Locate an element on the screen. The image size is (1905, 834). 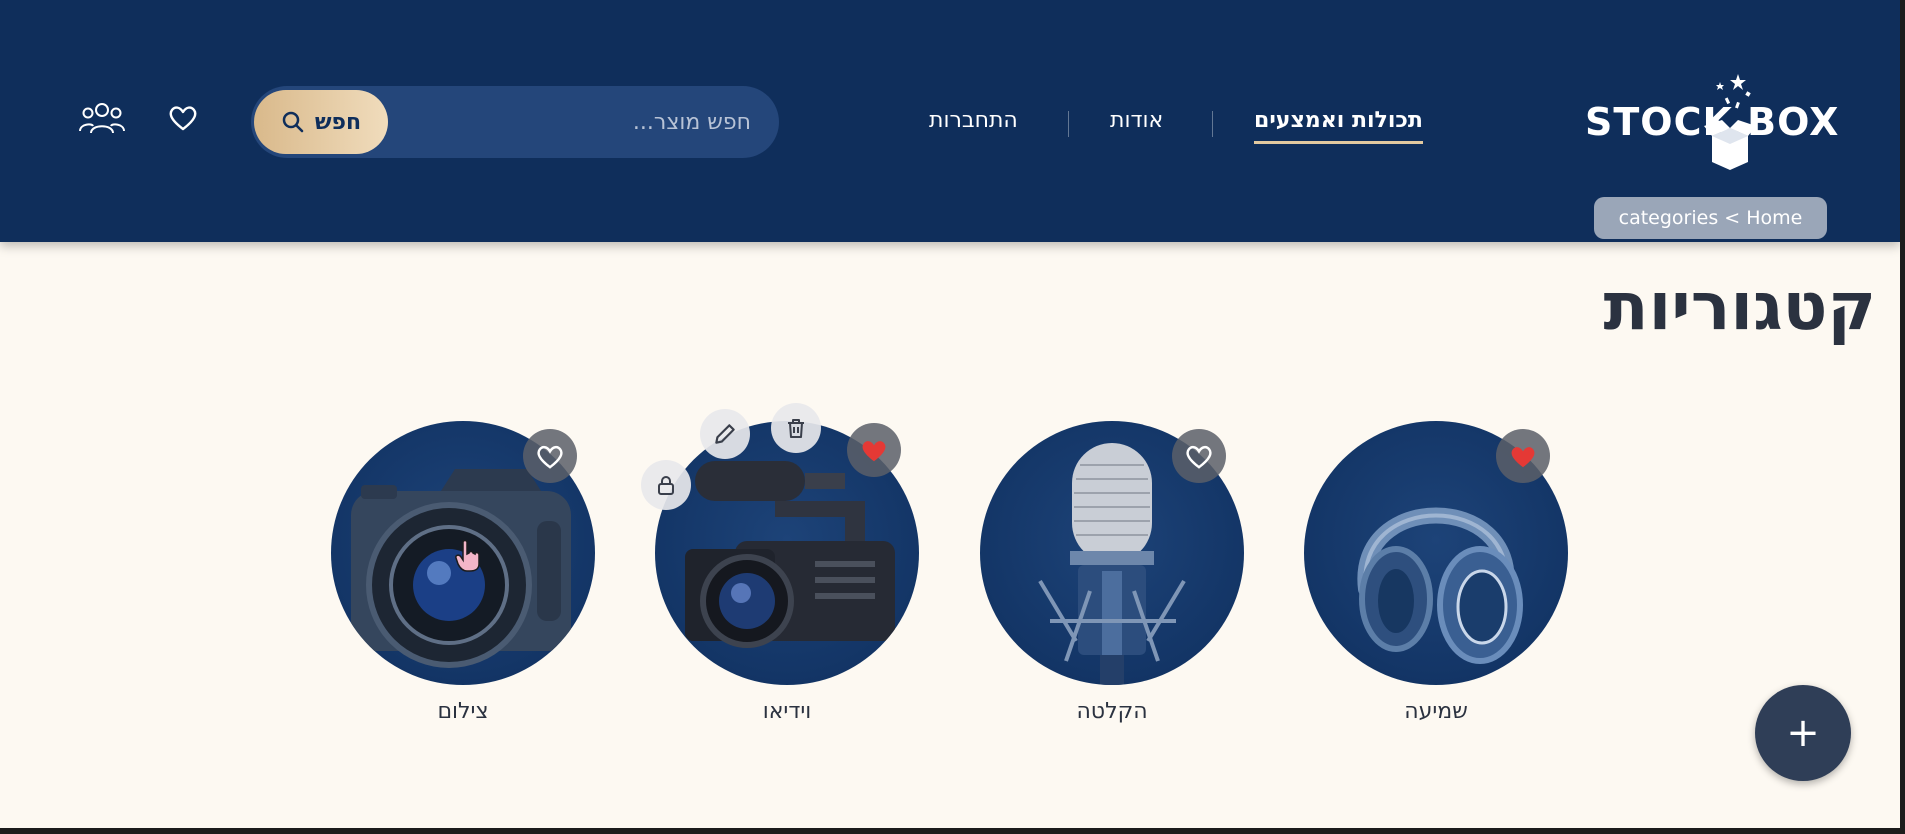
category-label: וידיאו is located at coordinates (787, 711).